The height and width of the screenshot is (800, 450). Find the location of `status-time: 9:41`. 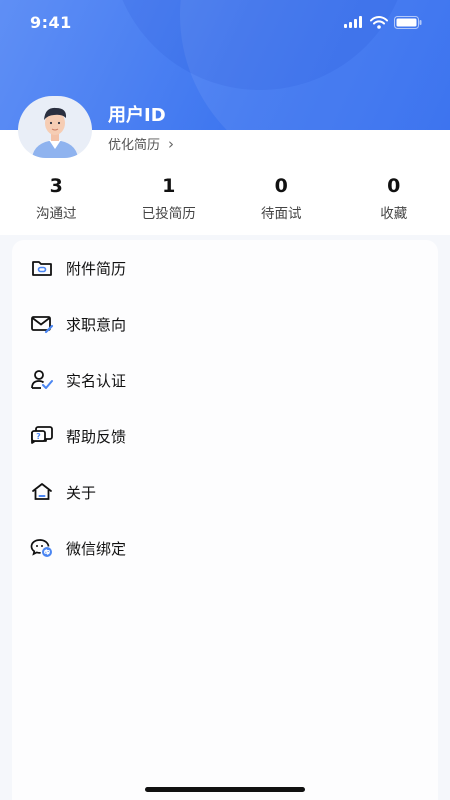

status-time: 9:41 is located at coordinates (51, 22).